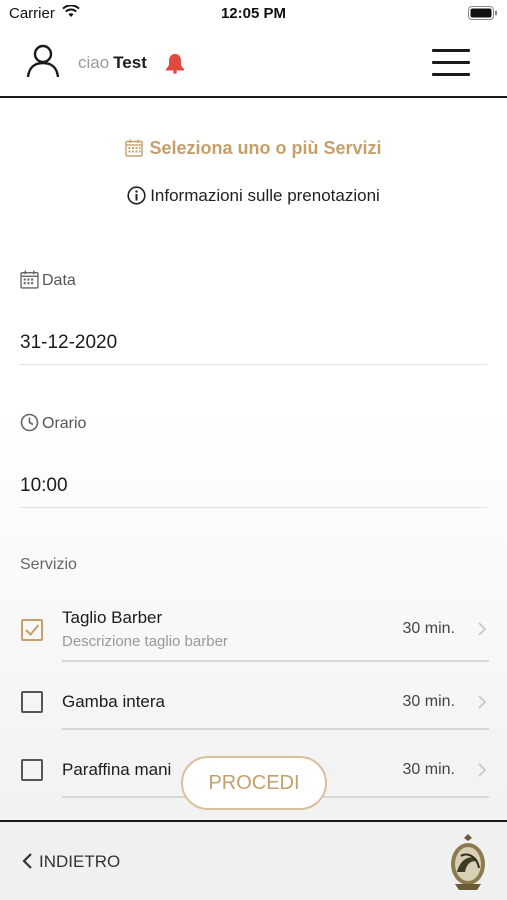  I want to click on service-item-gamba-intera: Gamba intera 30 min., so click(253, 704).